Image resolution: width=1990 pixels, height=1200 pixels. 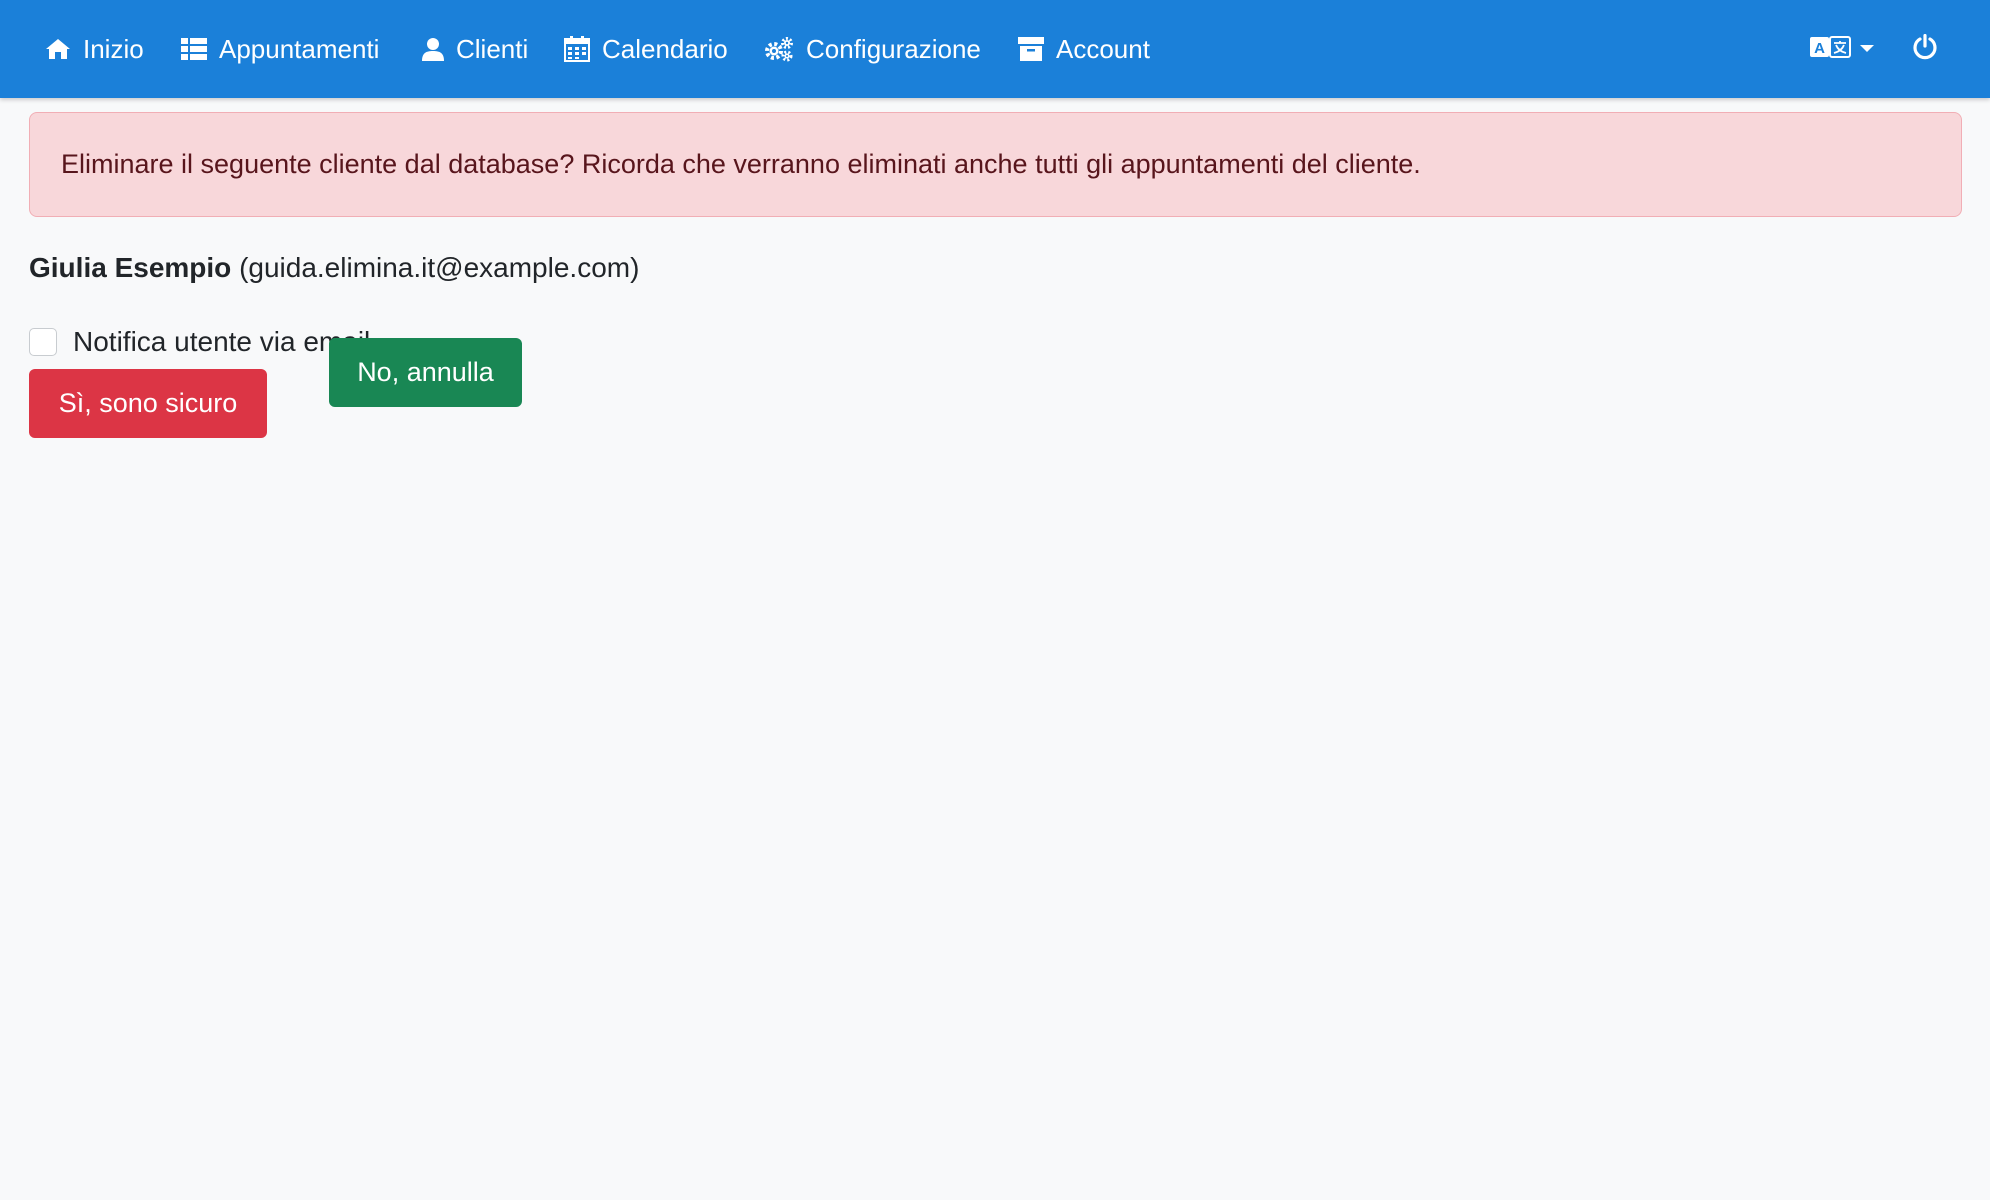 I want to click on nav-label-inizio: Inizio, so click(x=113, y=48).